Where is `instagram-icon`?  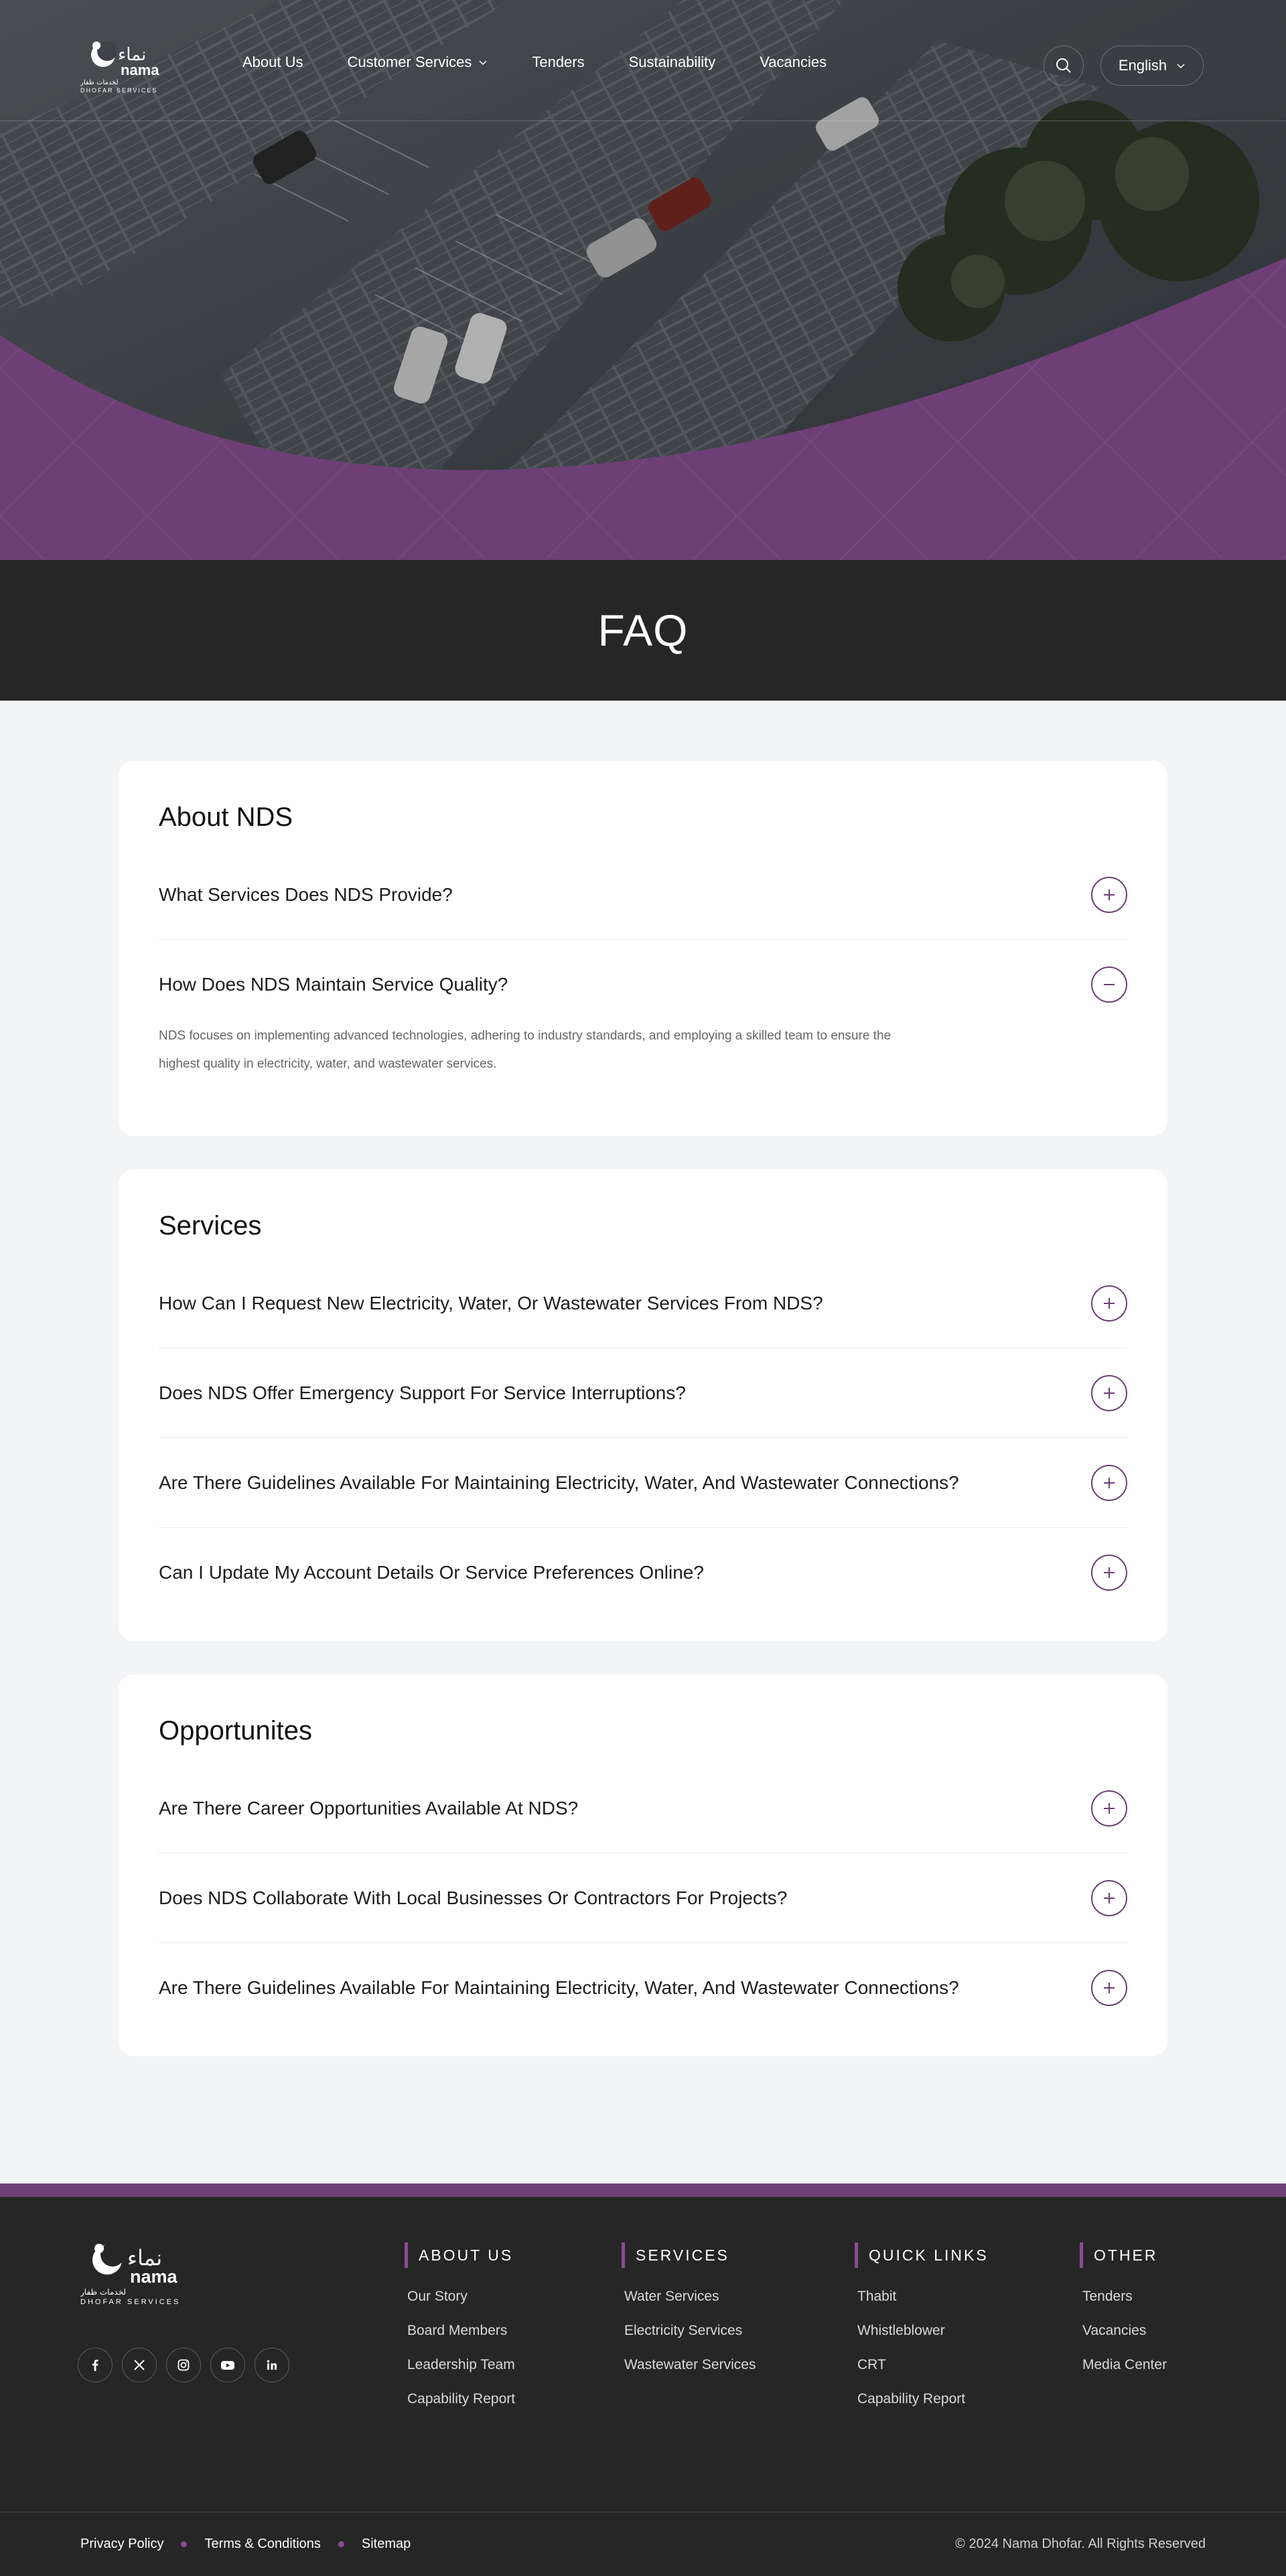 instagram-icon is located at coordinates (183, 2365).